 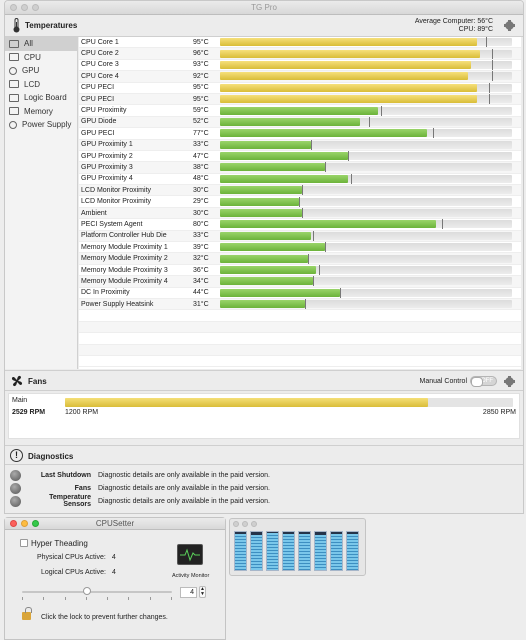 I want to click on sensor-row: GPU Diode 52°C, so click(x=300, y=122).